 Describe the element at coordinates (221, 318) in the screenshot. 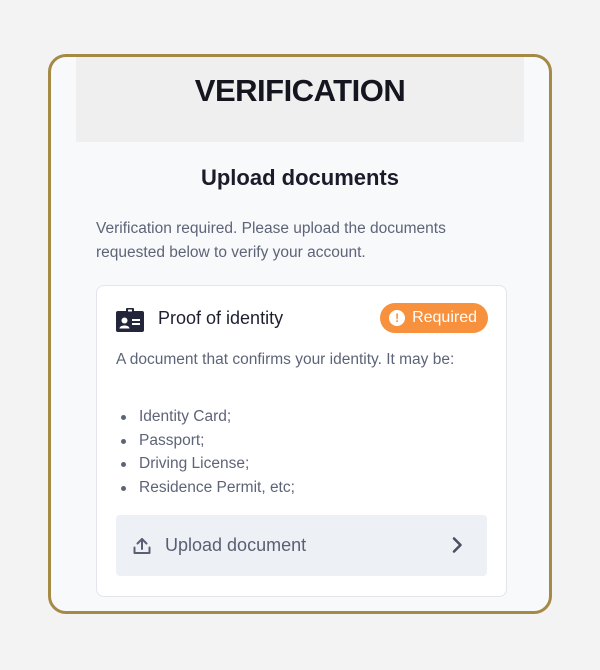

I see `card-title: Proof of identity` at that location.